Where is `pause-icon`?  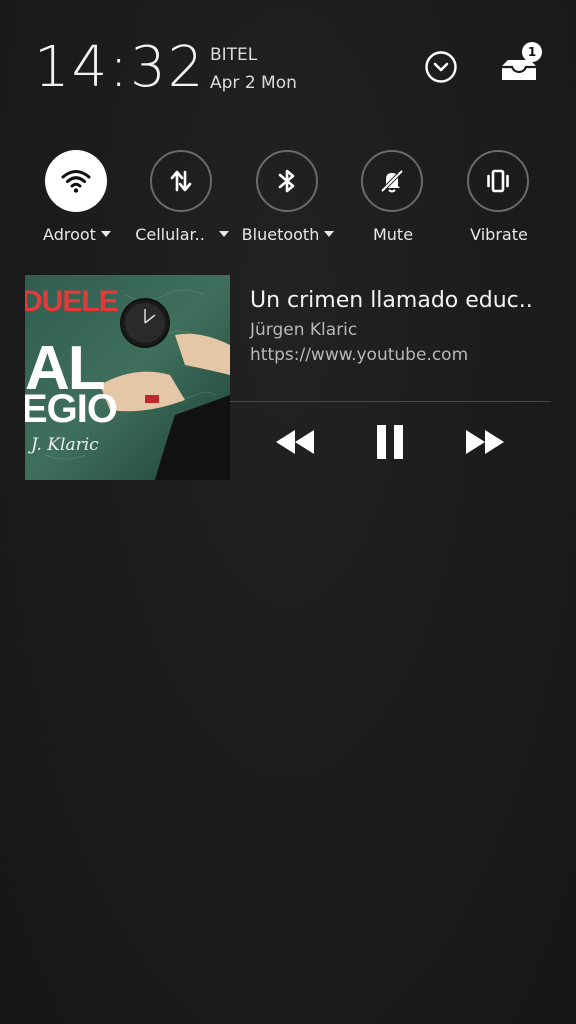
pause-icon is located at coordinates (390, 442).